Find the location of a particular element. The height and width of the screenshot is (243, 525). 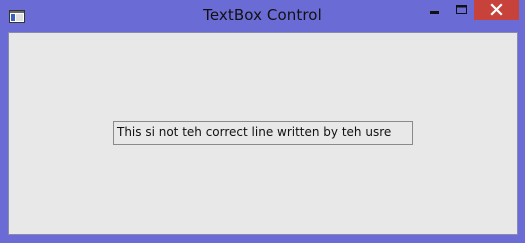

minimize-button is located at coordinates (434, 10).